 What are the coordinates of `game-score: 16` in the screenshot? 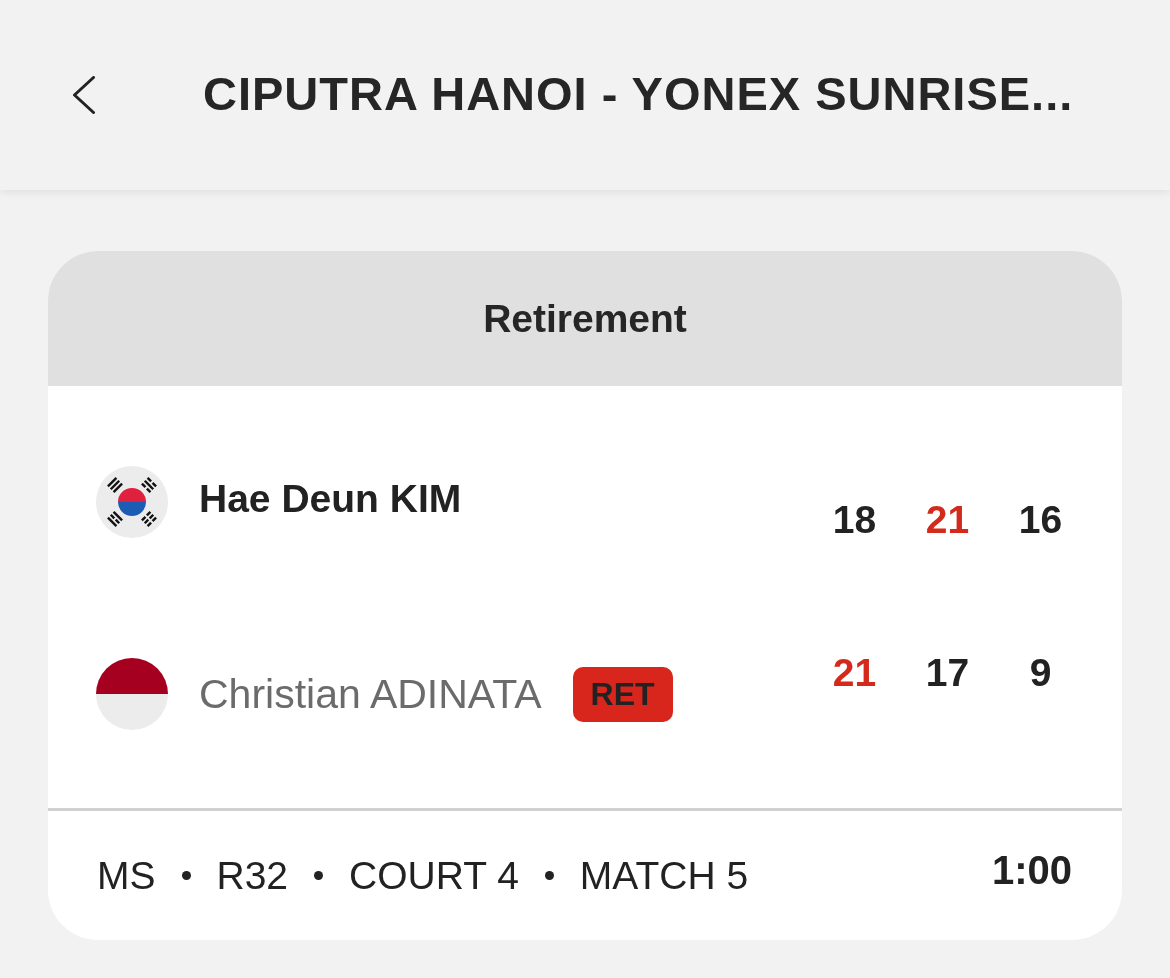 It's located at (1040, 520).